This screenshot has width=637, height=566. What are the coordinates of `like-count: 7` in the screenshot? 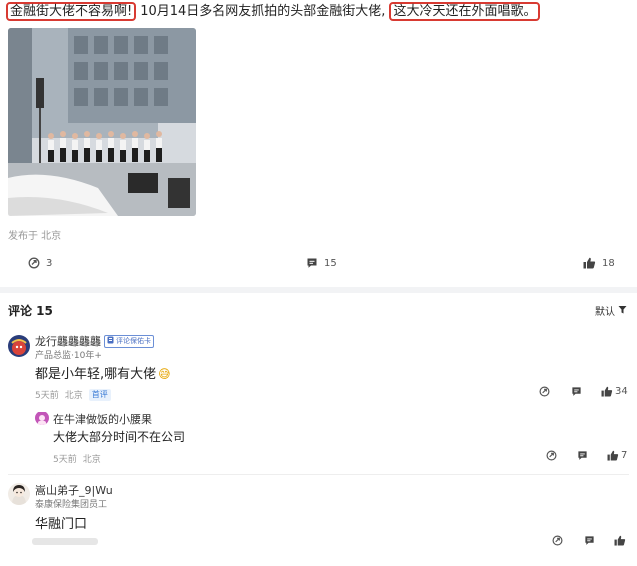 It's located at (624, 455).